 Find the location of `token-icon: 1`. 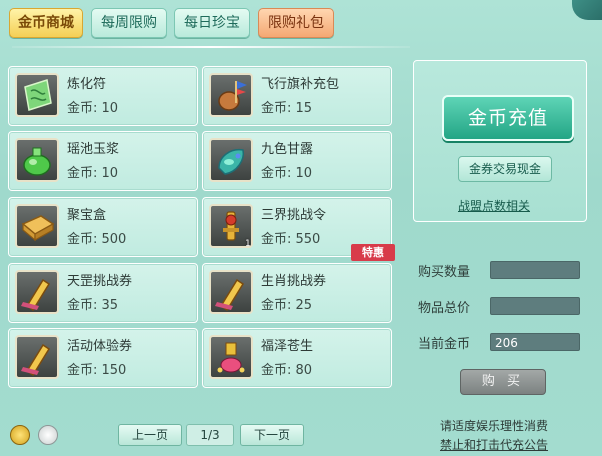

token-icon: 1 is located at coordinates (231, 226).